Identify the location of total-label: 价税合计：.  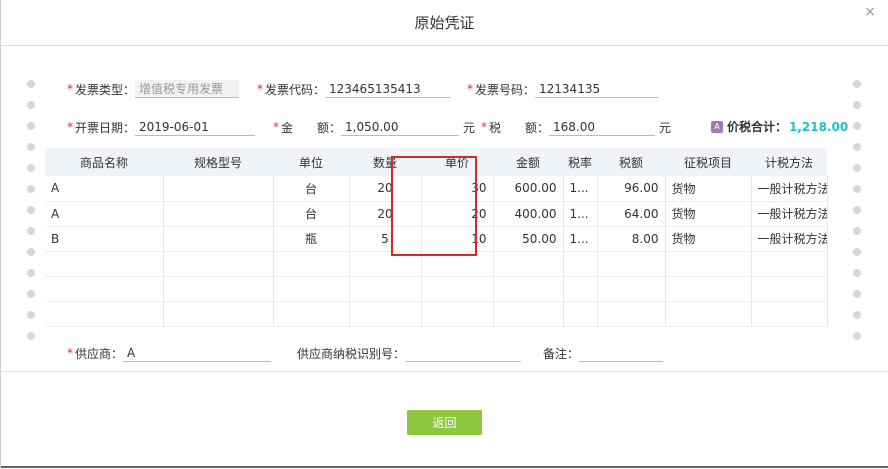
(757, 127).